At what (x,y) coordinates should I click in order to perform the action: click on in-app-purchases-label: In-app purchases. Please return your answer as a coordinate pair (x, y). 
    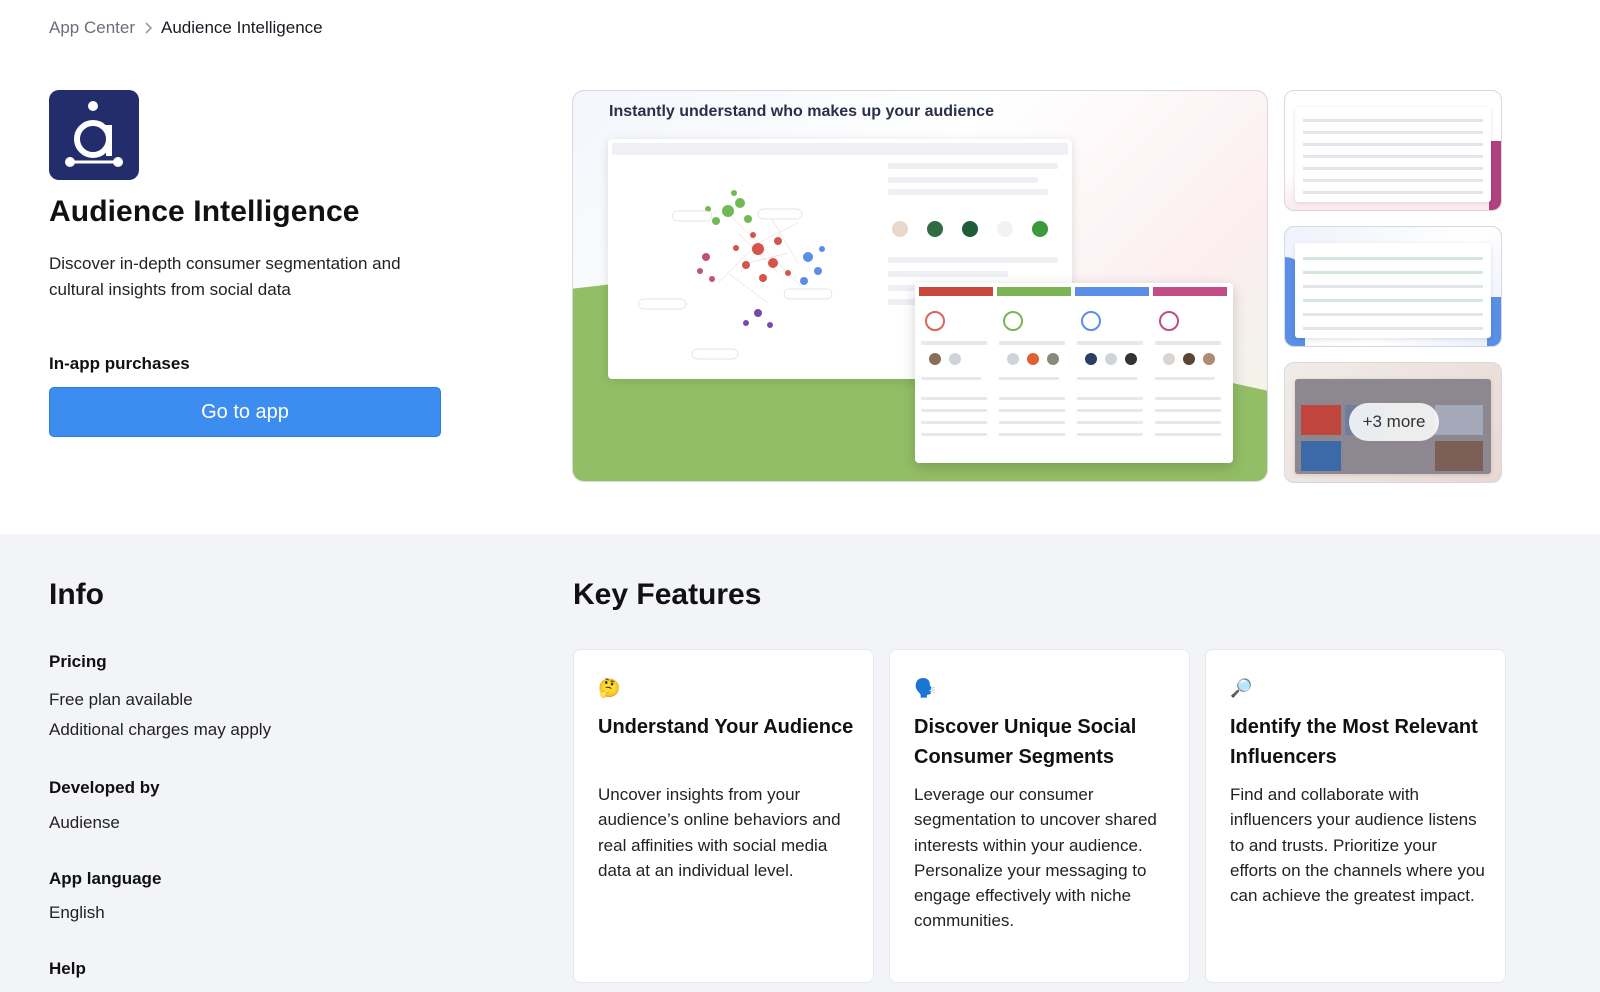
    Looking at the image, I should click on (119, 363).